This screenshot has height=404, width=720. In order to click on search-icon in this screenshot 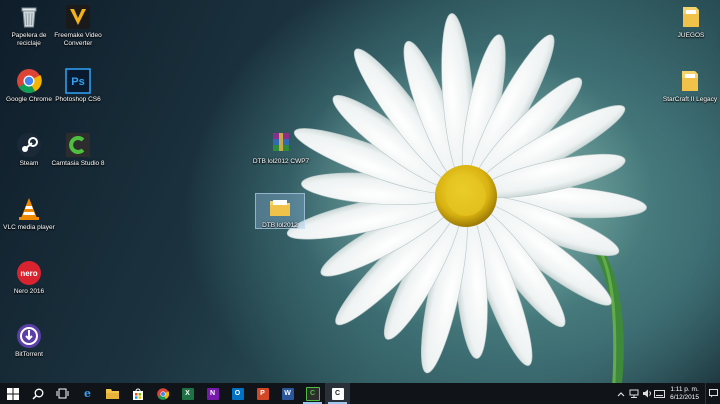, I will do `click(37, 394)`.